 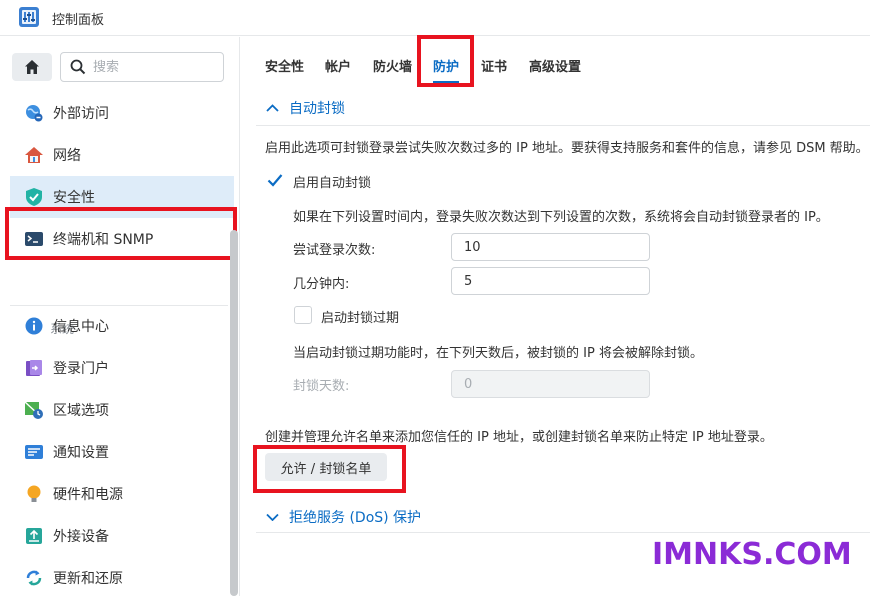 I want to click on search-input, so click(x=153, y=67).